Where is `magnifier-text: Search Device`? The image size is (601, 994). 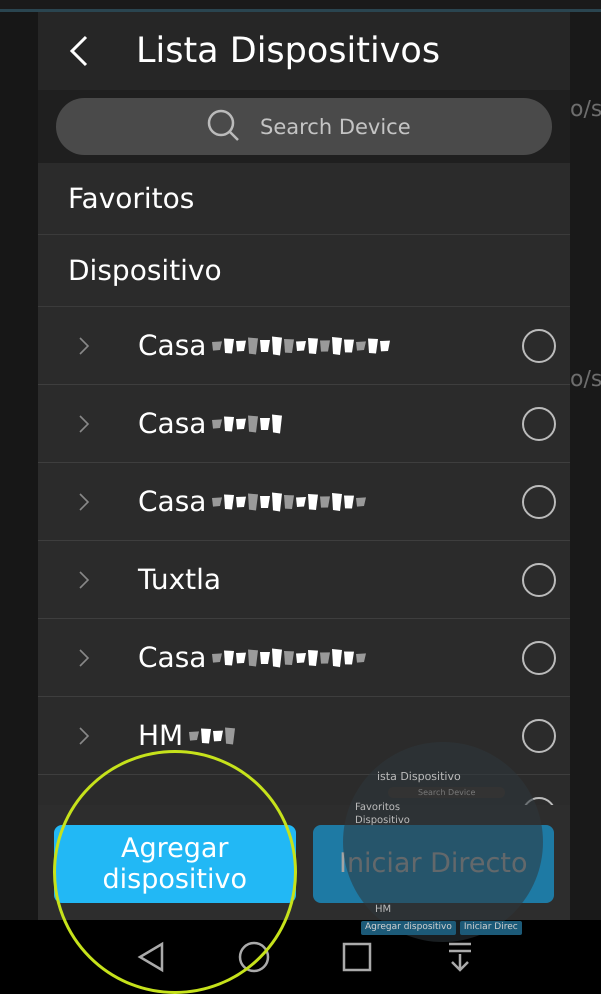 magnifier-text: Search Device is located at coordinates (447, 792).